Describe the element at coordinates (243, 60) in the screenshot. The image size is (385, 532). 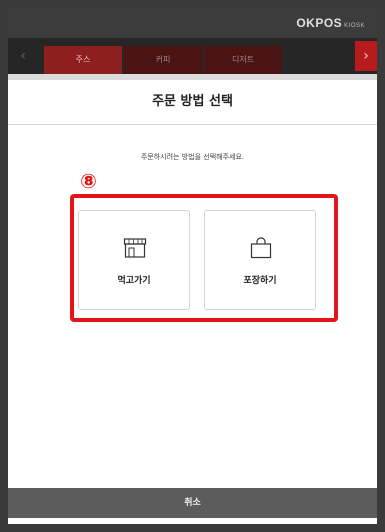
I see `tab-dessert: 디저트` at that location.